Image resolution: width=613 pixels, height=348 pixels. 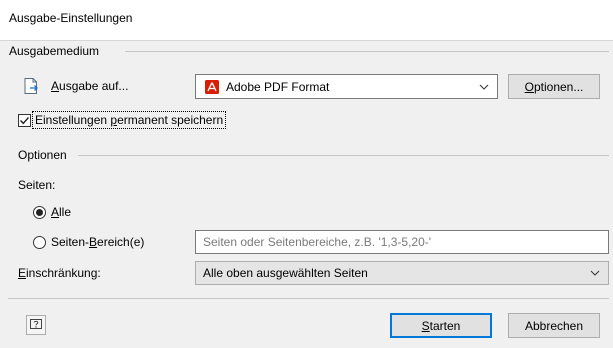 What do you see at coordinates (31, 86) in the screenshot?
I see `document-output-icon` at bounding box center [31, 86].